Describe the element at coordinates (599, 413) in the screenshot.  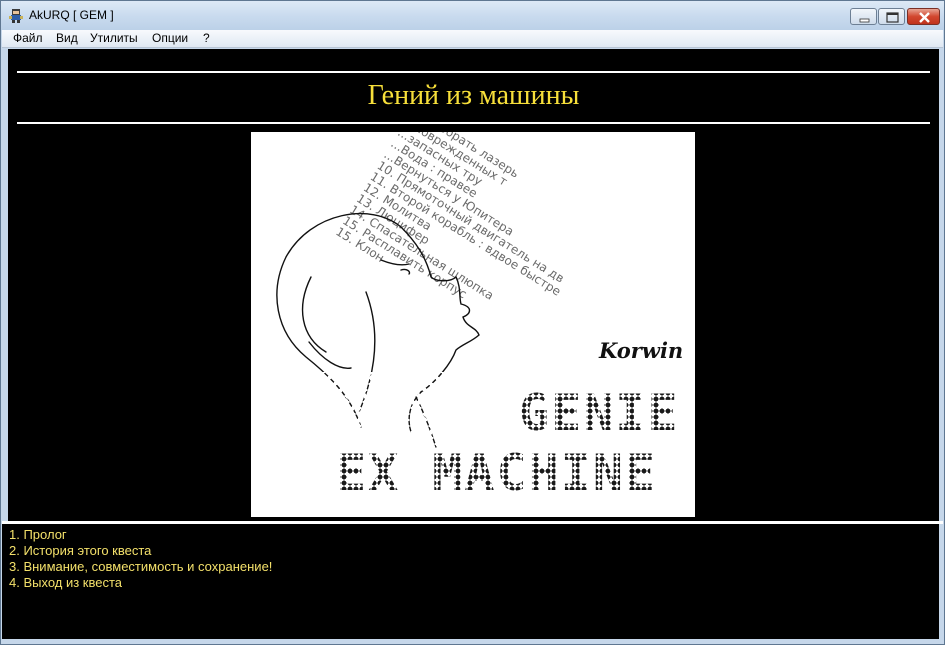
I see `cover-title-line1: GENIE` at that location.